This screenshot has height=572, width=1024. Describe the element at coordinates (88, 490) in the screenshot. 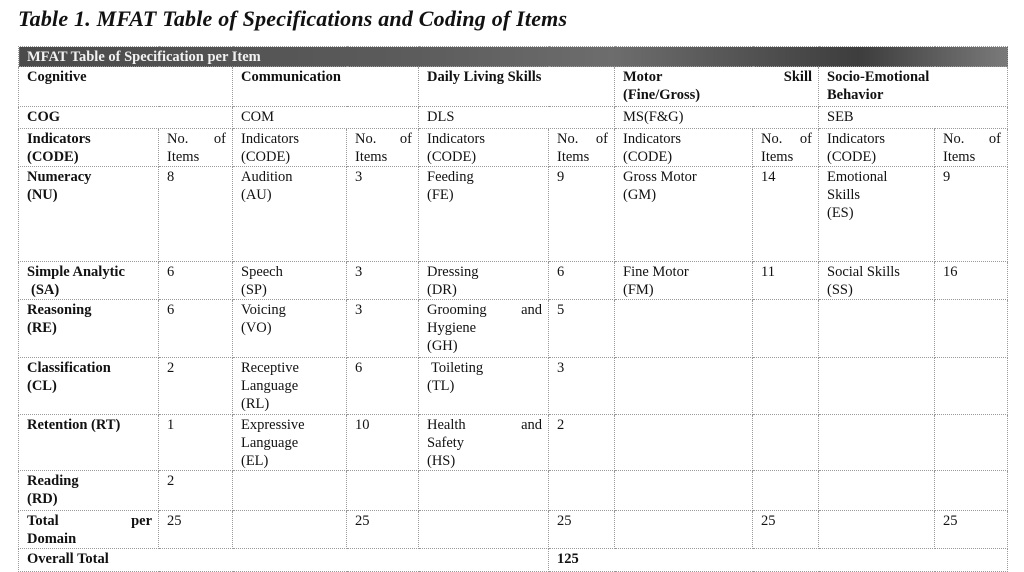

I see `indicator-cell: Reading (RD)` at that location.